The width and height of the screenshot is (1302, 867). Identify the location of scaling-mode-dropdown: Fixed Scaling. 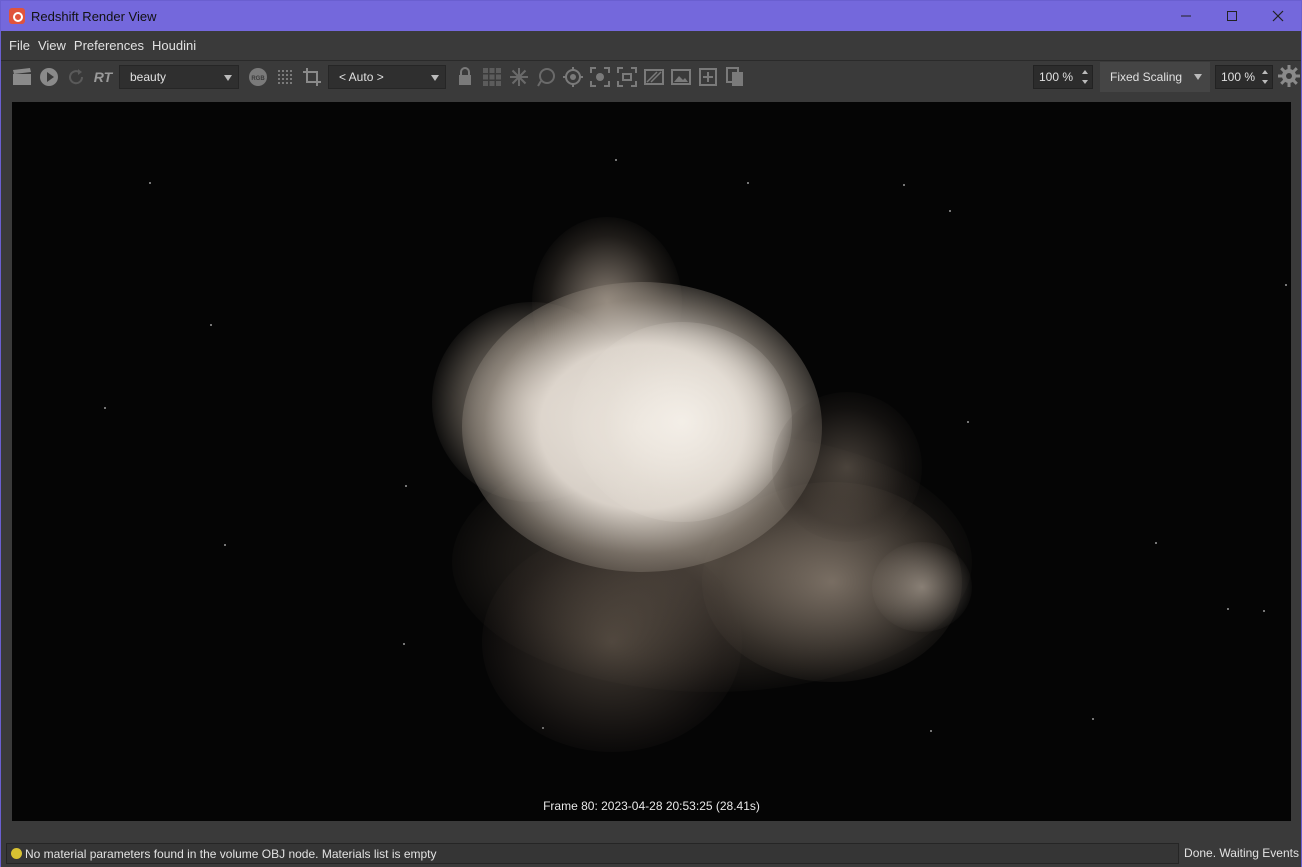
(1155, 77).